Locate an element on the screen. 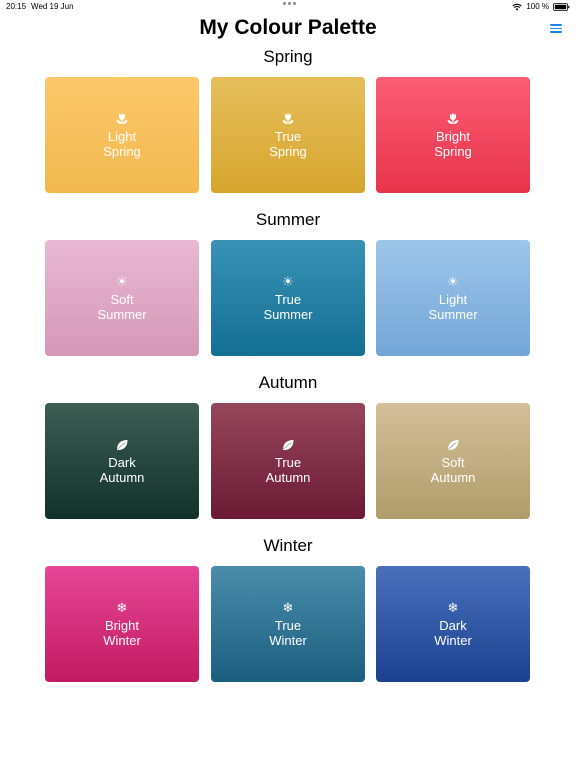 The width and height of the screenshot is (576, 768). palette-card-dark-winter: ❄ Dark Winter is located at coordinates (453, 624).